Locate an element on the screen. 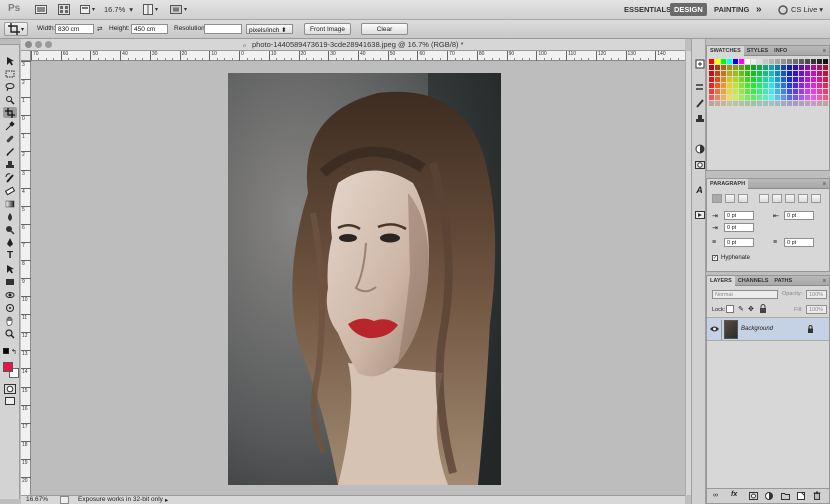 The width and height of the screenshot is (830, 504). align-center-button is located at coordinates (730, 198).